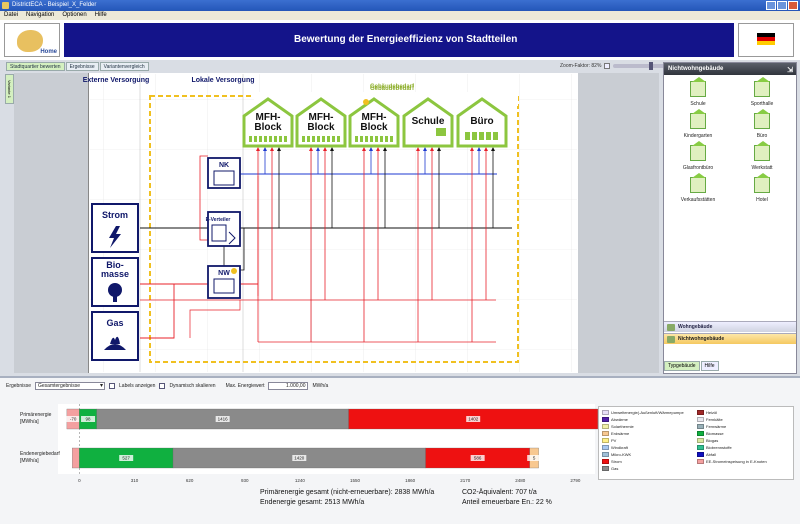 The image size is (800, 524). Describe the element at coordinates (771, 5) in the screenshot. I see `minimize-button` at that location.